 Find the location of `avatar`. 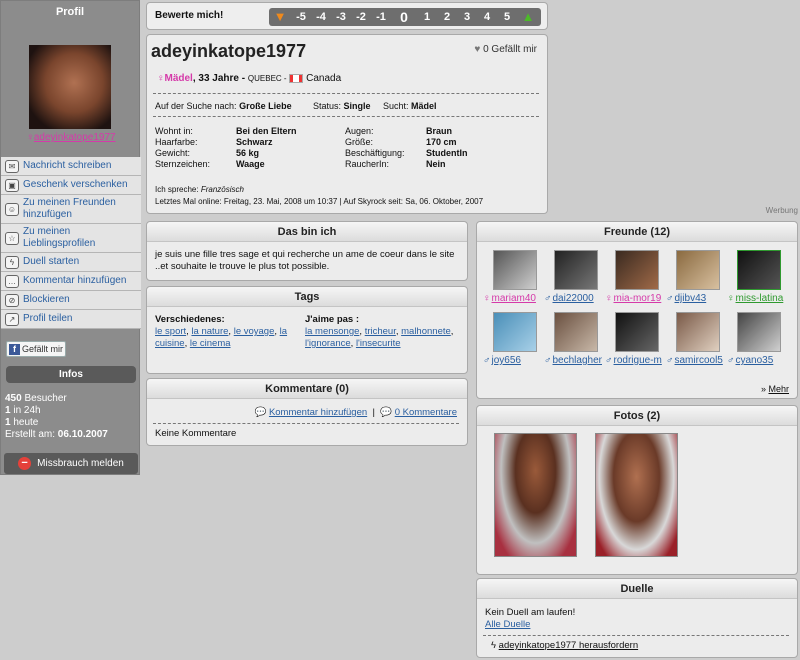

avatar is located at coordinates (70, 87).